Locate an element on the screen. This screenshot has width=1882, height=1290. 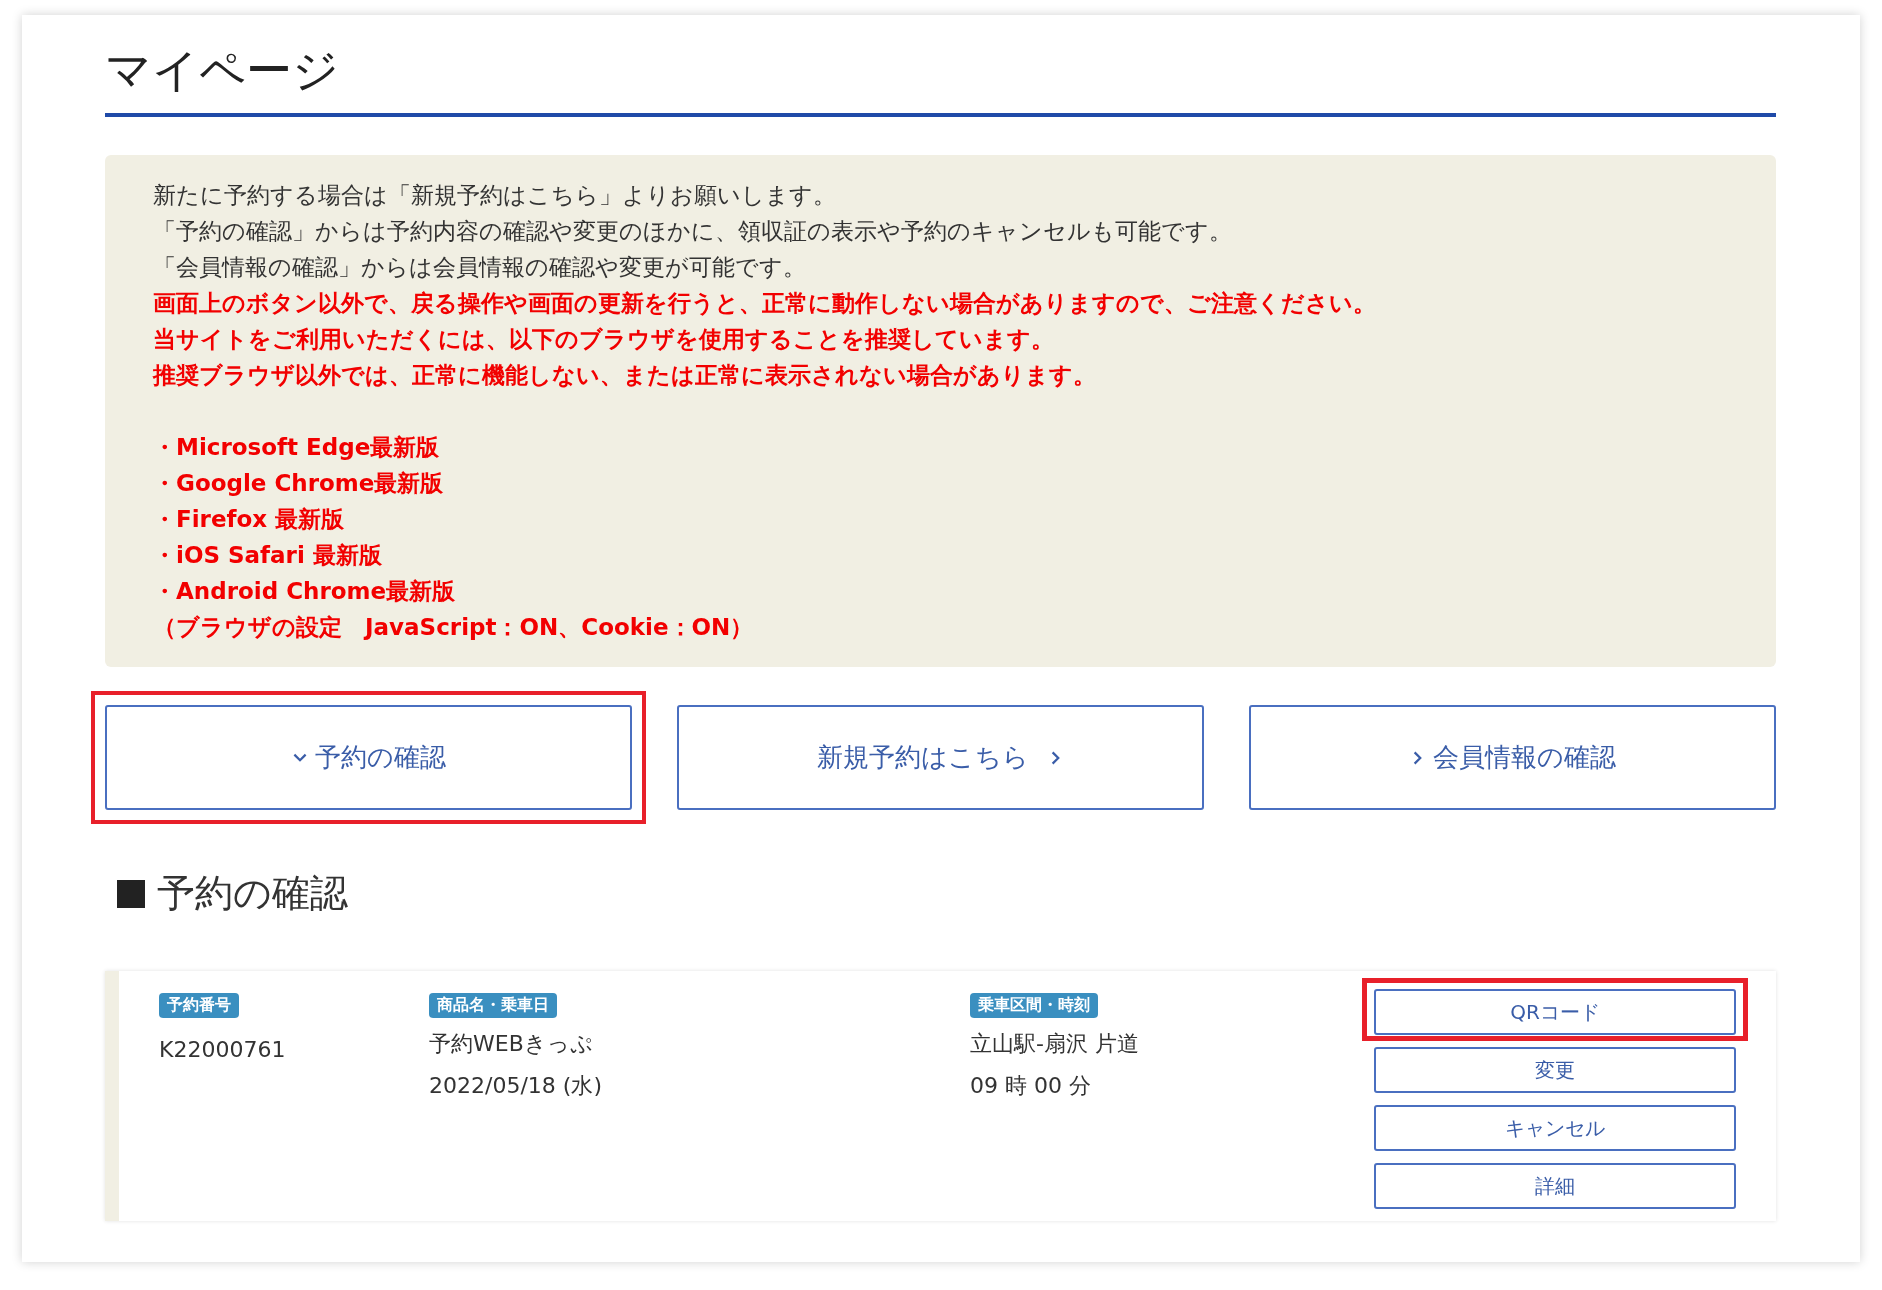
browser-item: ・Google Chrome最新版 is located at coordinates (299, 483).